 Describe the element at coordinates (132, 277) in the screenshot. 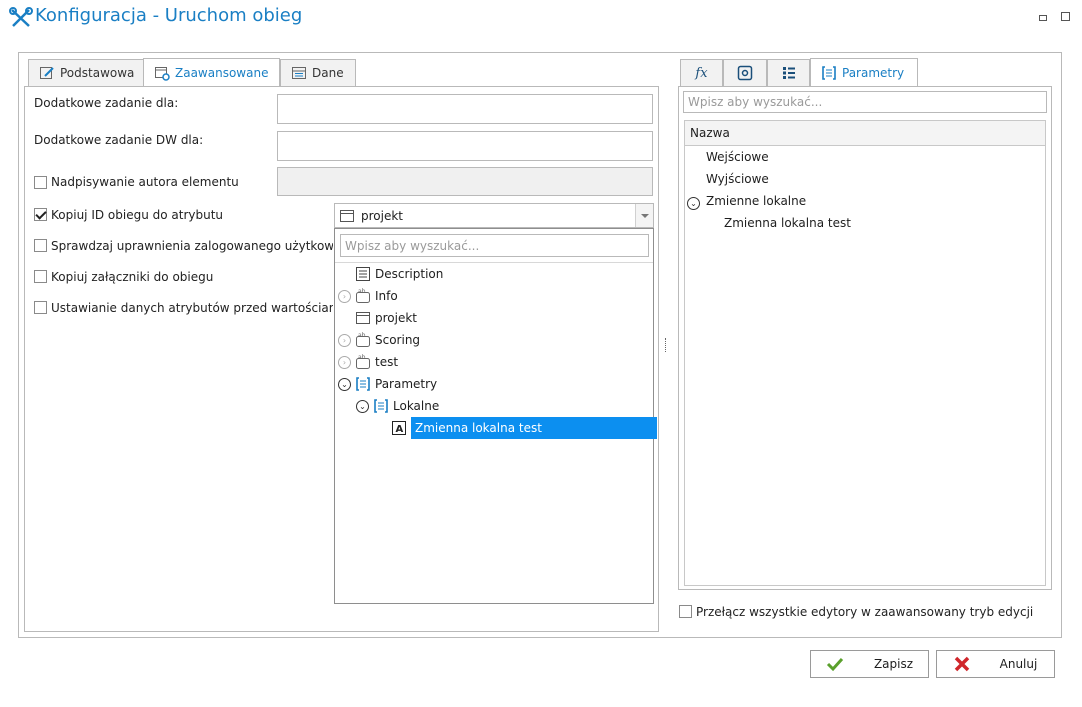

I see `copy-attachments-label: Kopiuj załączniki do obiegu` at that location.